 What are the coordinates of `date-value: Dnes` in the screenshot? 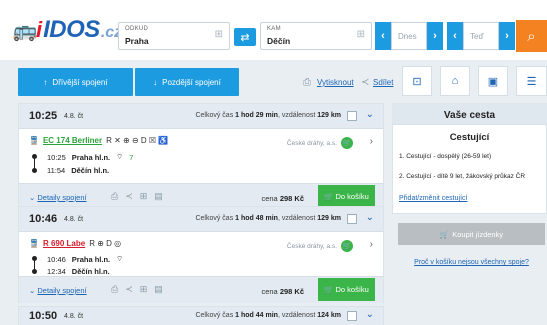 It's located at (407, 36).